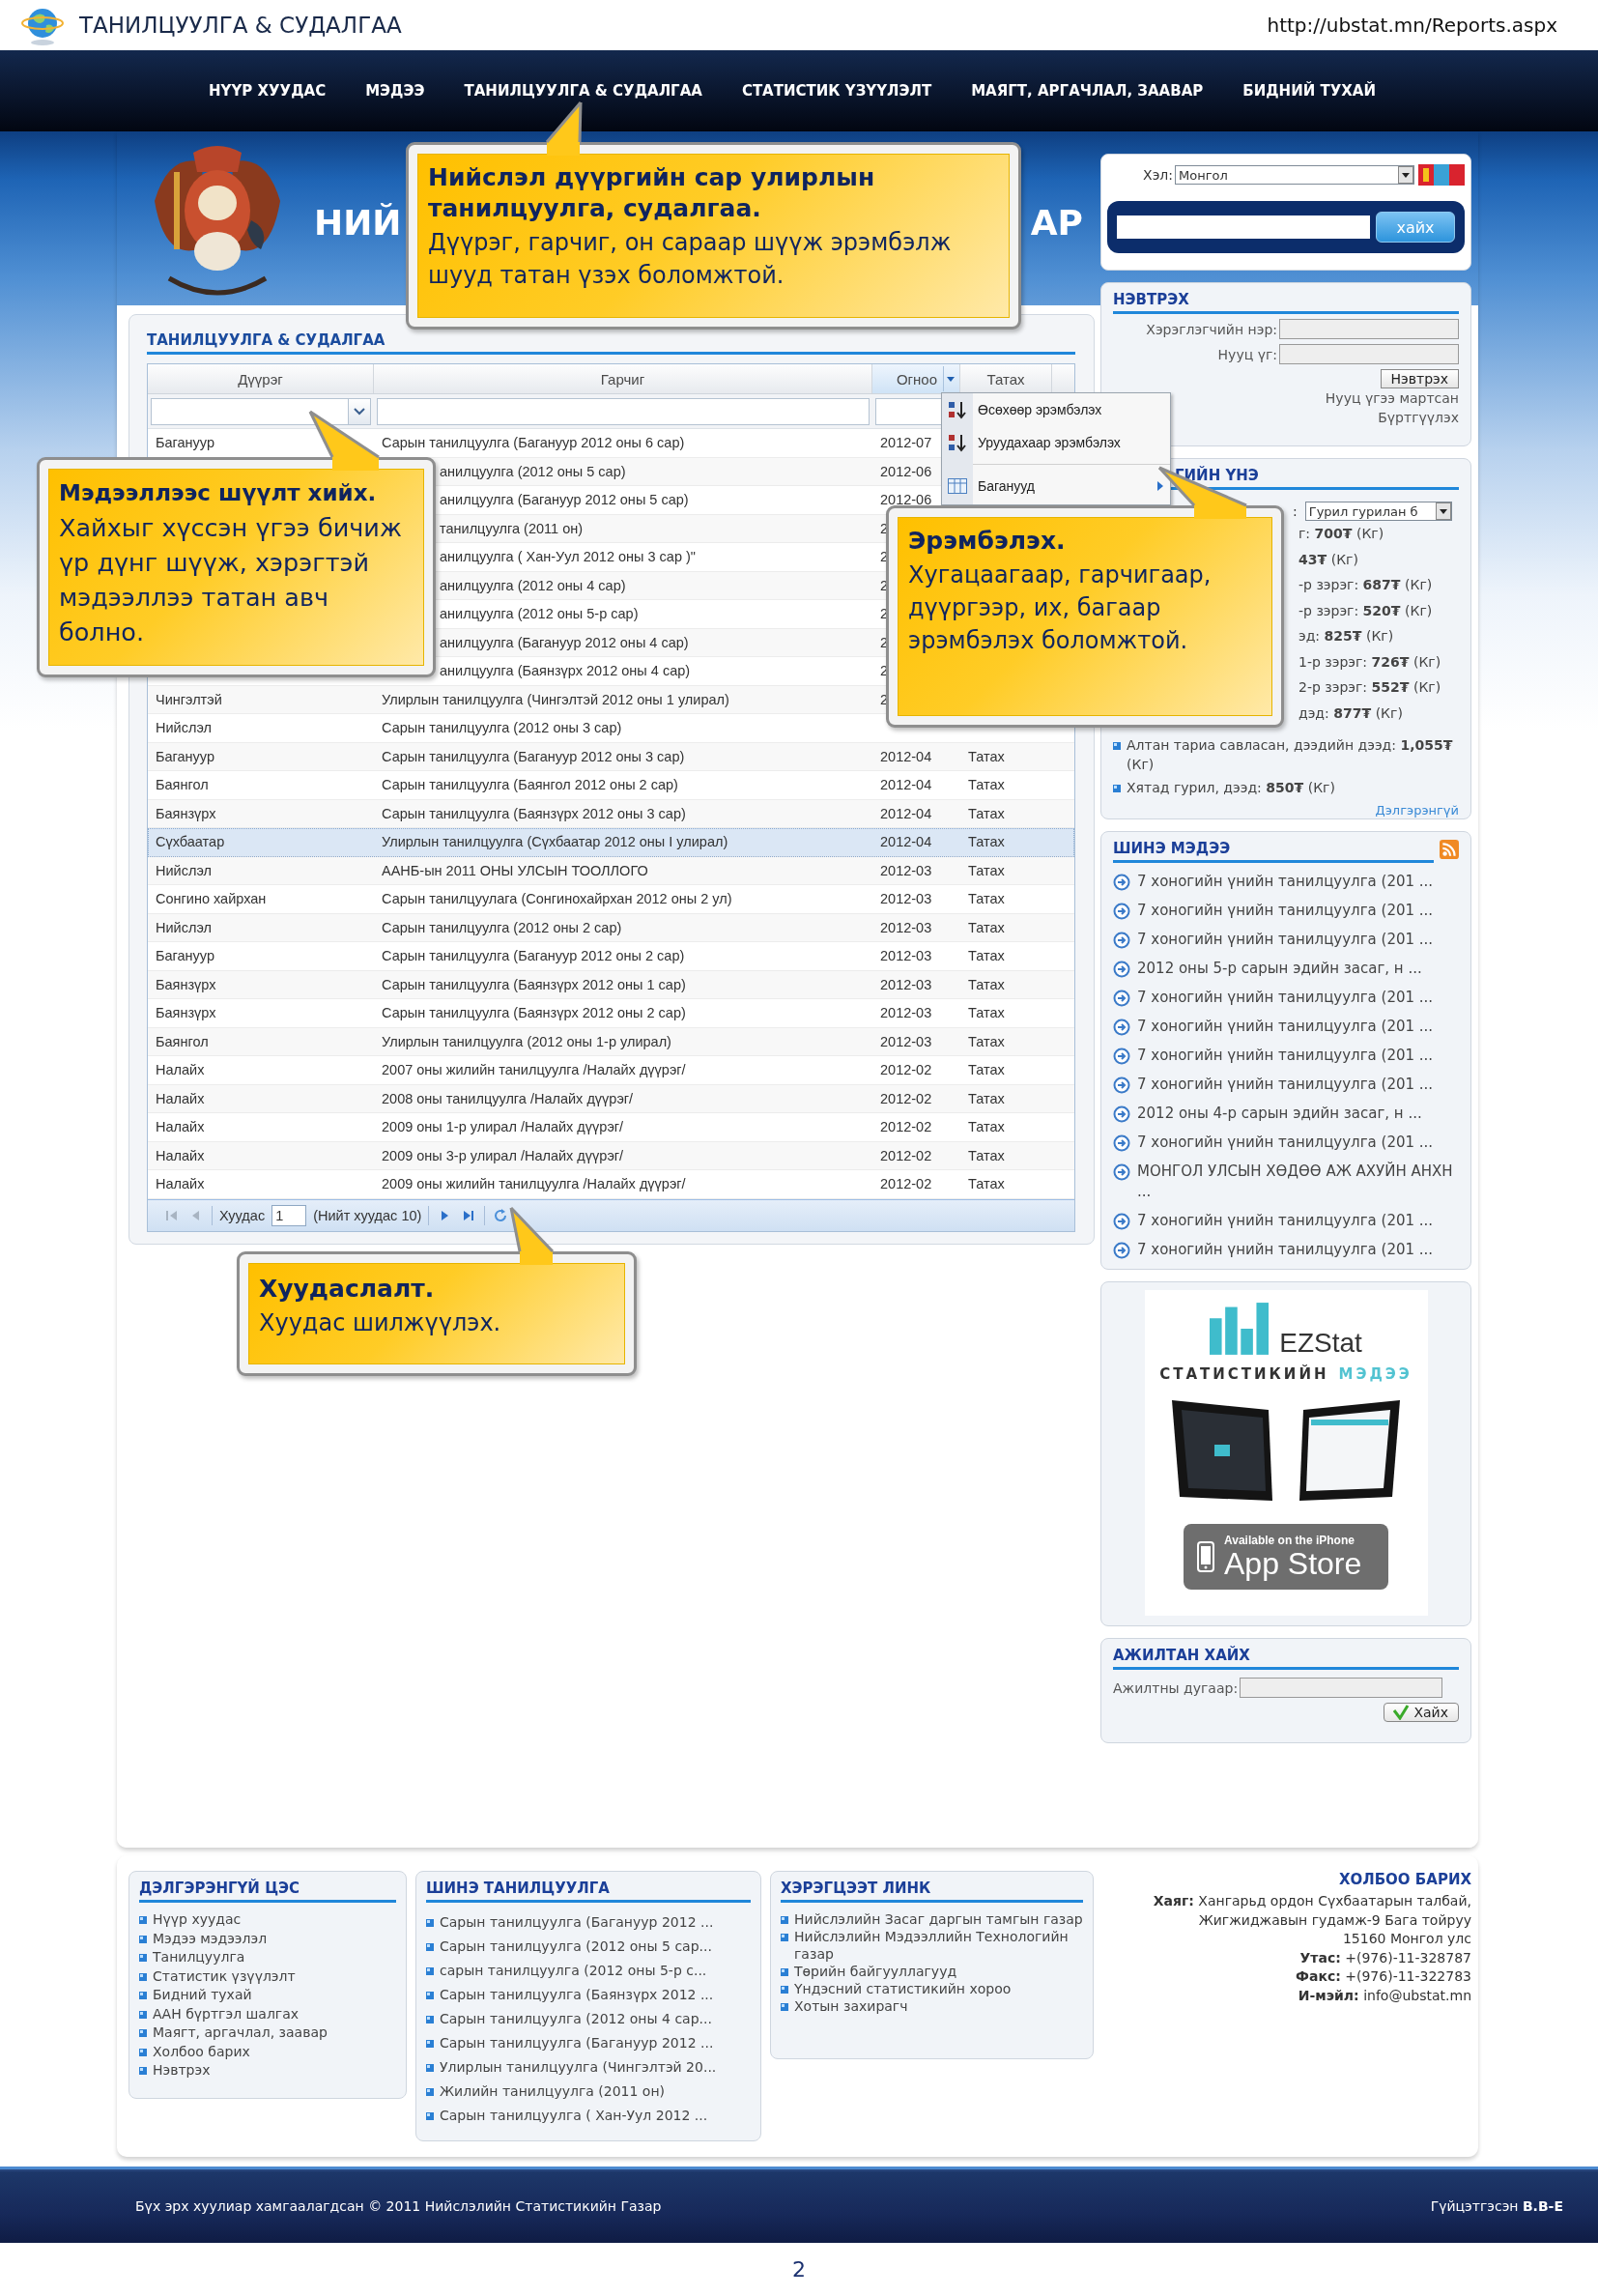 The image size is (1598, 2296). Describe the element at coordinates (268, 91) in the screenshot. I see `nav-link: НҮҮР ХУУДАС` at that location.